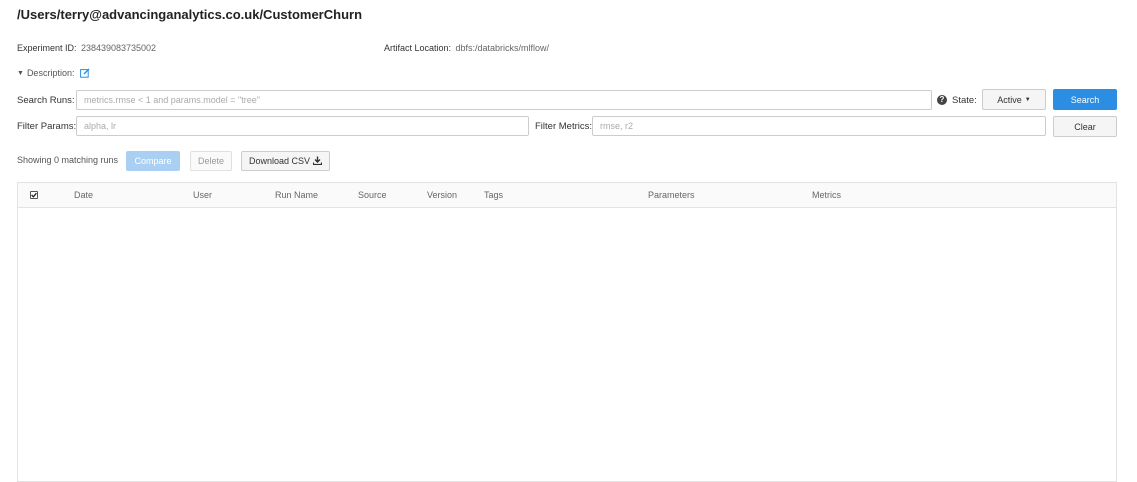 This screenshot has width=1137, height=482. Describe the element at coordinates (418, 48) in the screenshot. I see `artifact-location-label: Artifact Location:` at that location.